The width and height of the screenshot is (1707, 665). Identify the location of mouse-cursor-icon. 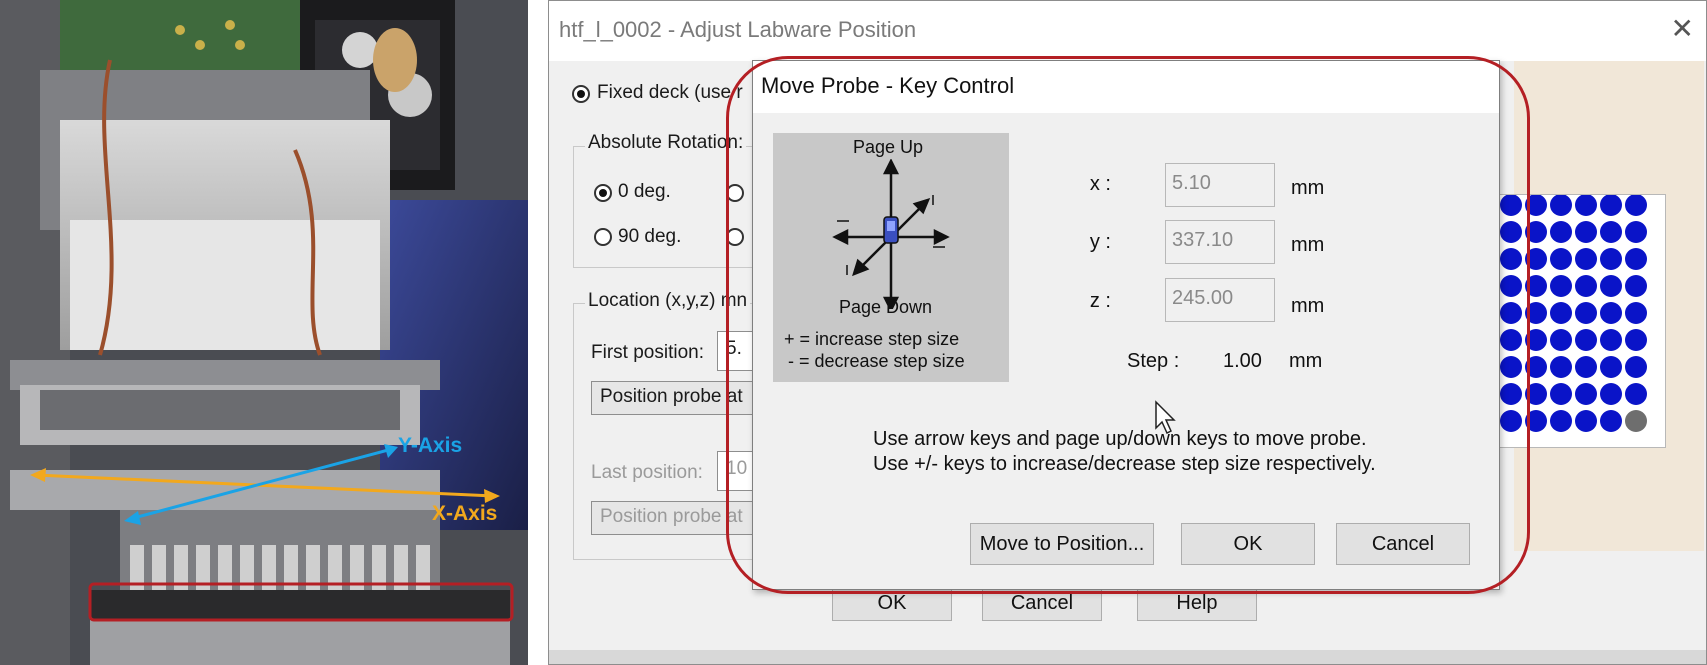
(1165, 417).